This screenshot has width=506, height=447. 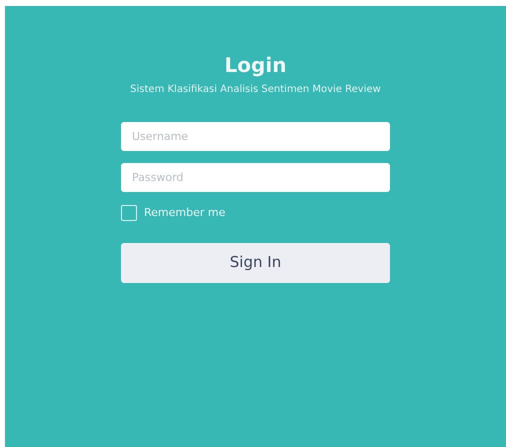 What do you see at coordinates (255, 90) in the screenshot?
I see `subtitle: Sistem Klasifikasi Analisis Sentimen Movie Review` at bounding box center [255, 90].